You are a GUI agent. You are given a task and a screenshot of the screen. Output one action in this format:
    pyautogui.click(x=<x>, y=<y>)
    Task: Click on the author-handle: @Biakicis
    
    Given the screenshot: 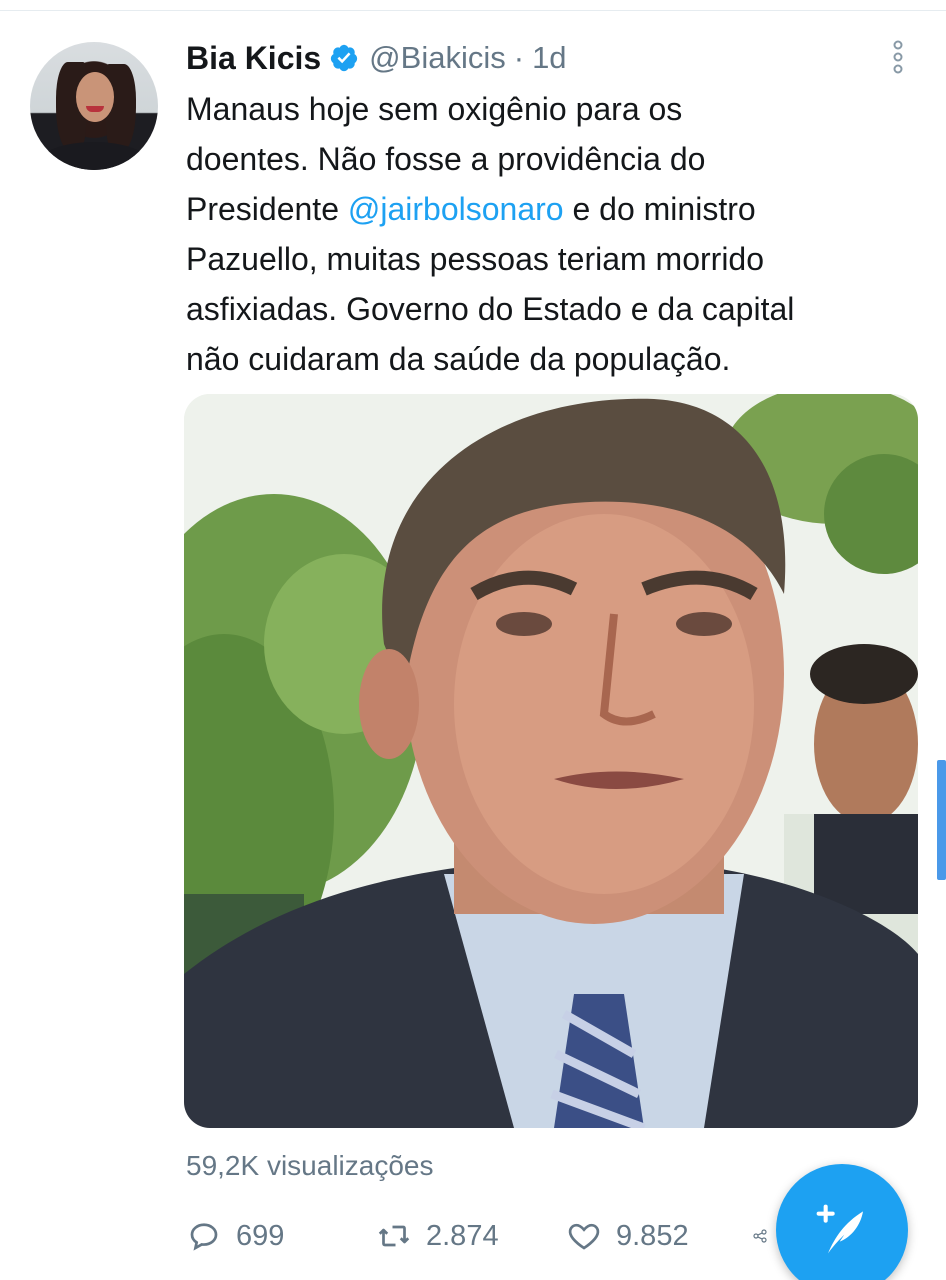 What is the action you would take?
    pyautogui.click(x=437, y=58)
    